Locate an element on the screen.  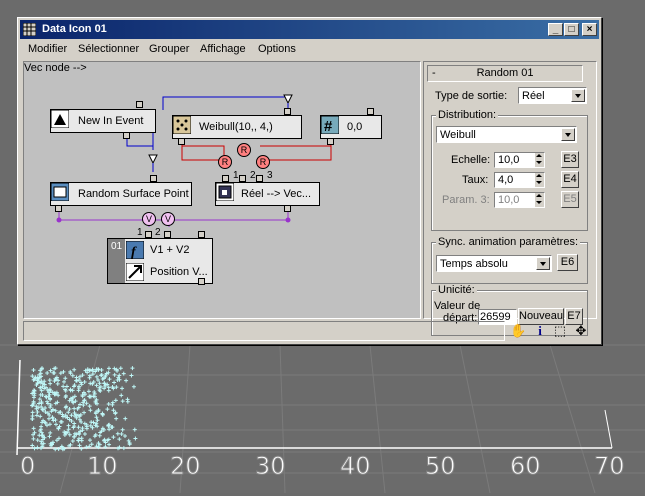
function-icon: f is located at coordinates (135, 250).